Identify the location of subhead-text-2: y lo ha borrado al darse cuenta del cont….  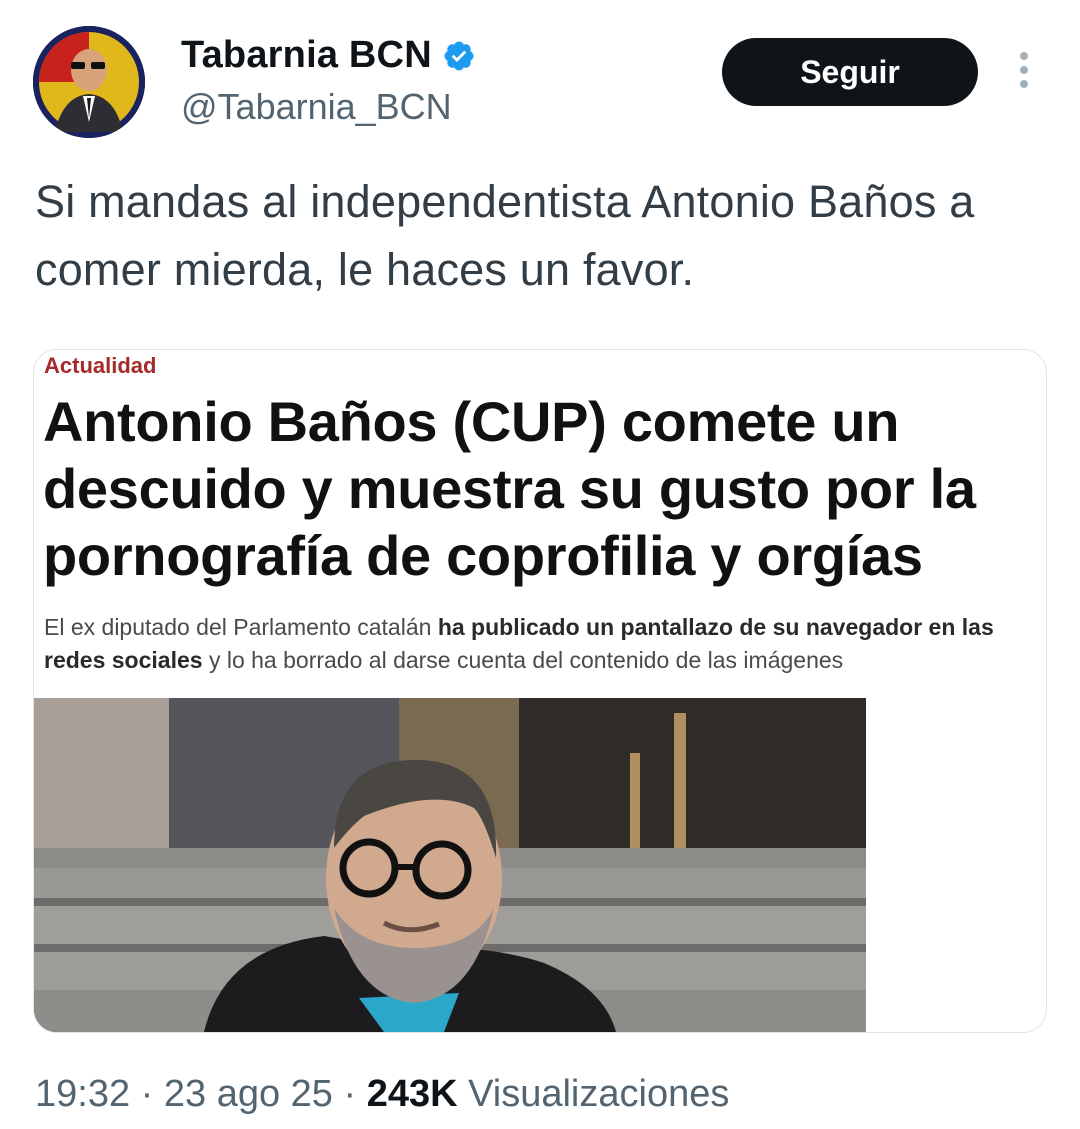
(523, 660).